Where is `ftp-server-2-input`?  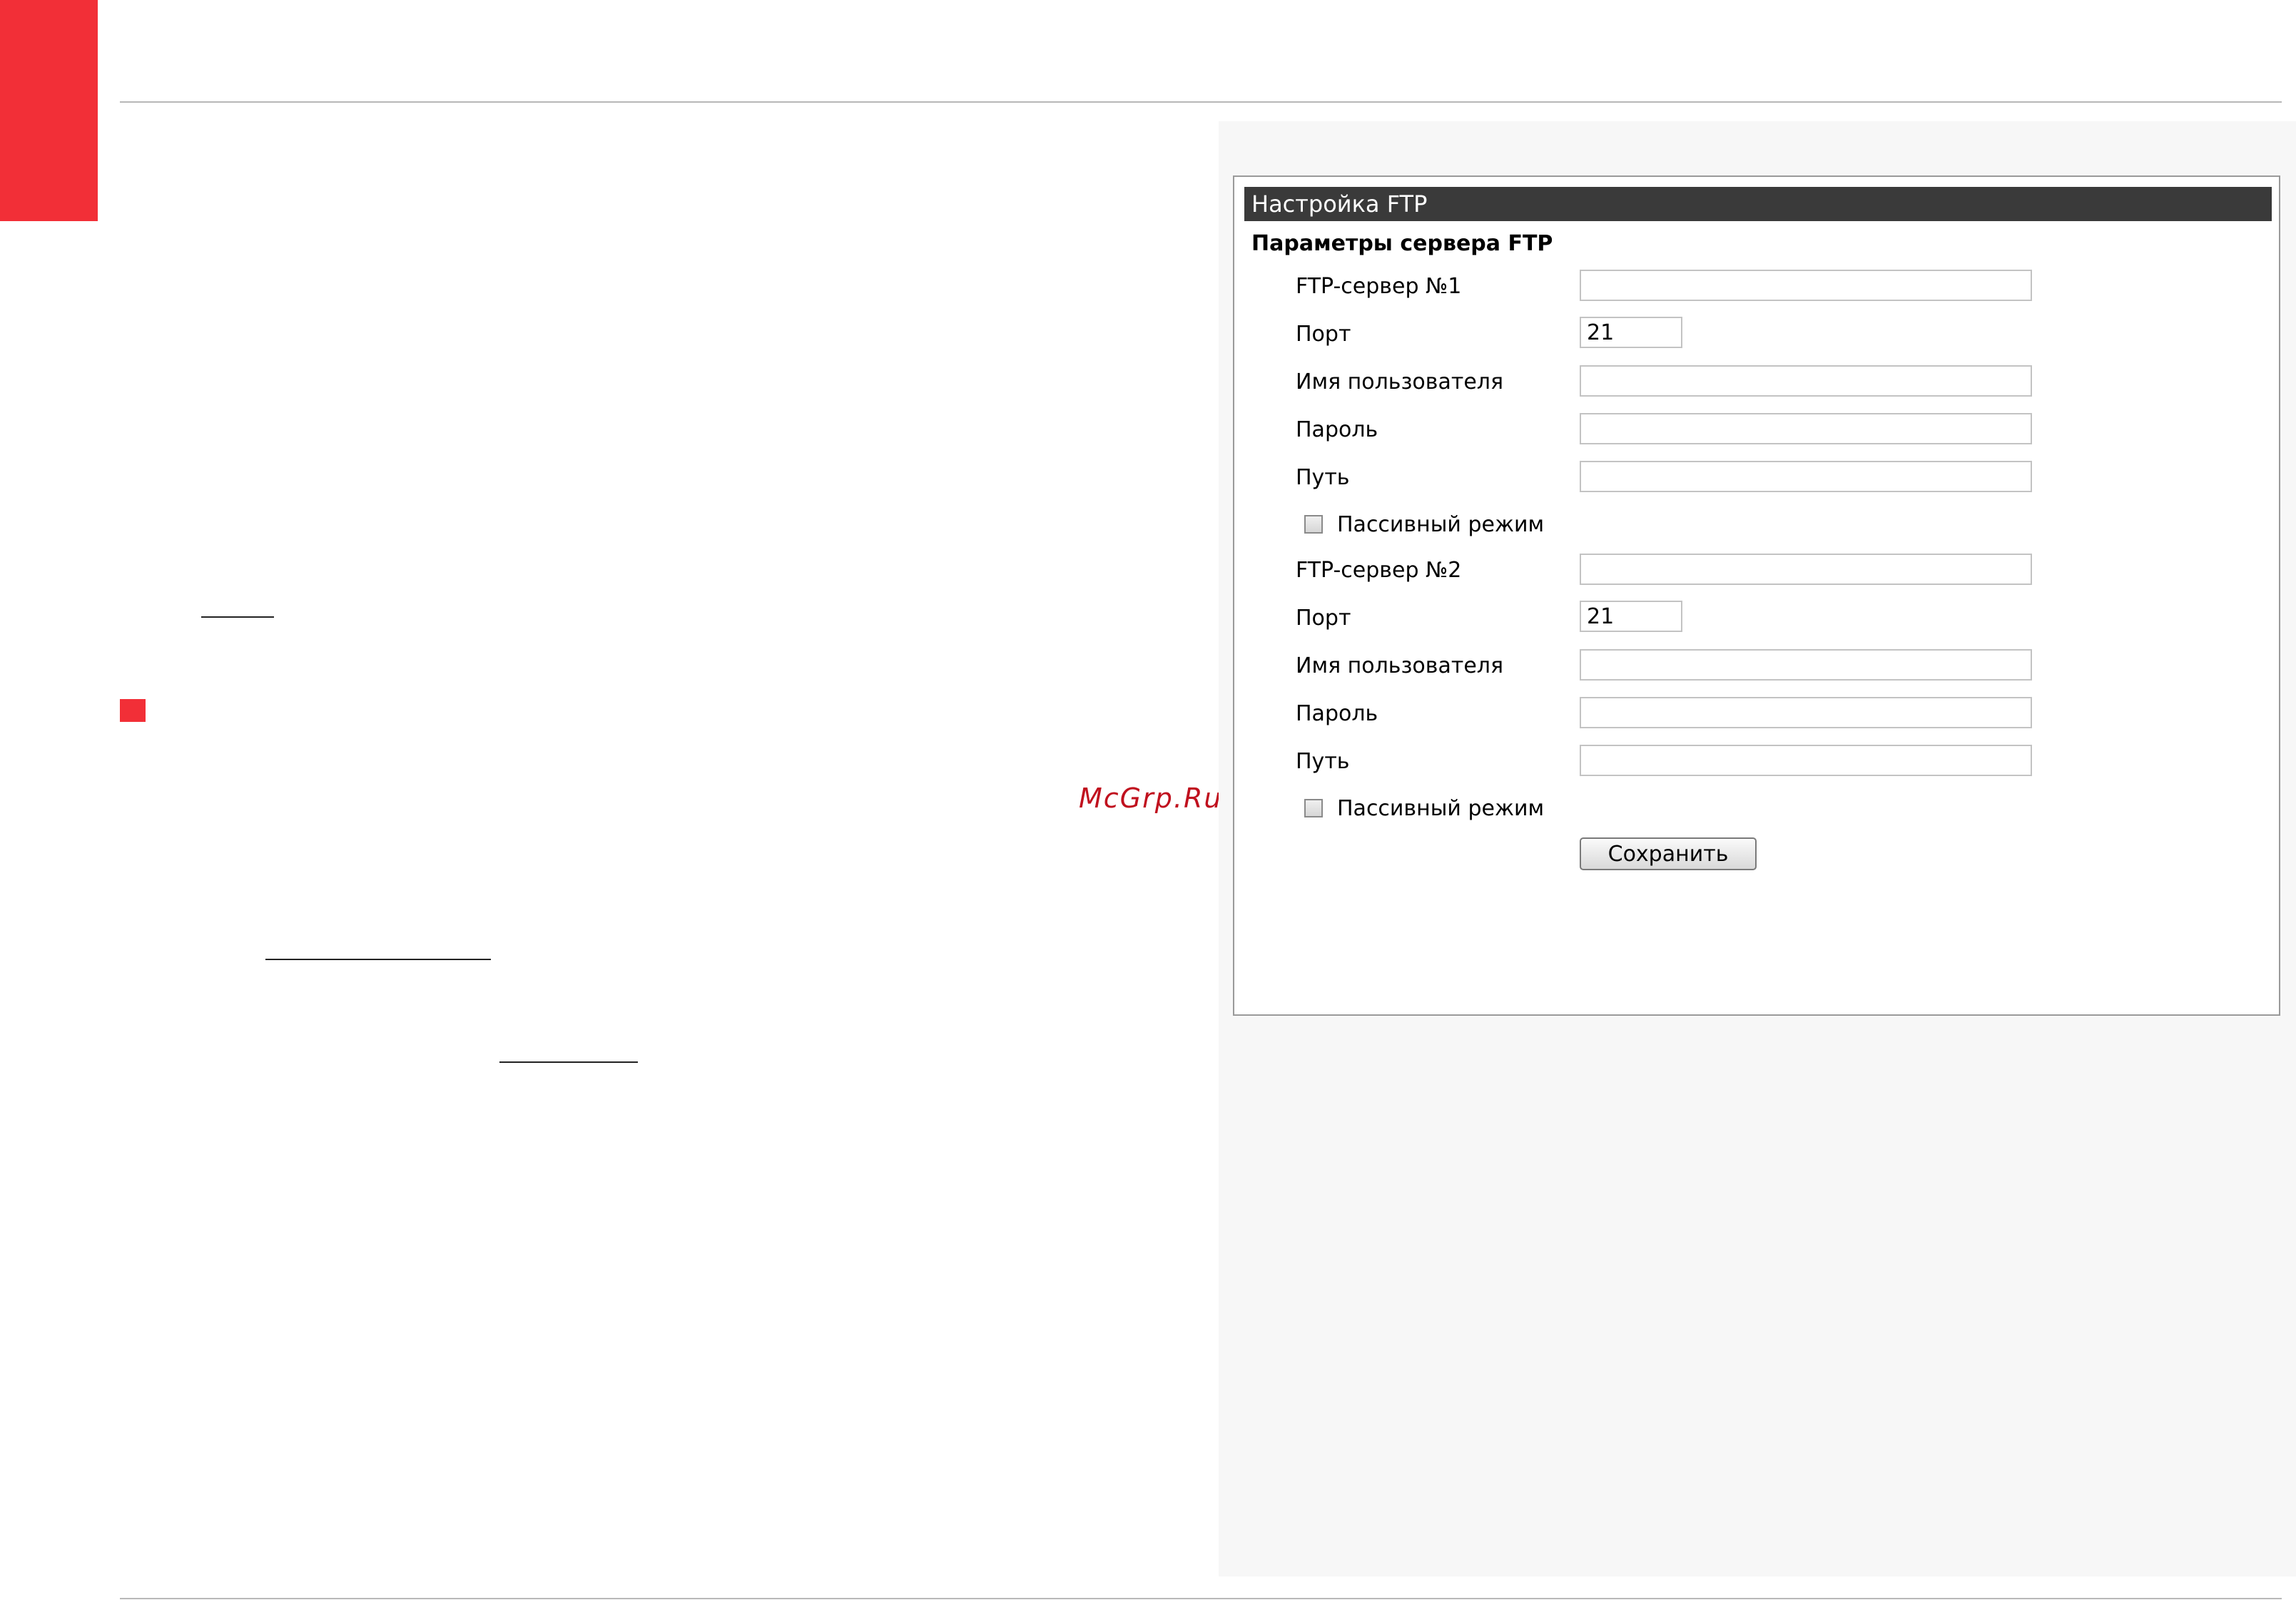 ftp-server-2-input is located at coordinates (1806, 569).